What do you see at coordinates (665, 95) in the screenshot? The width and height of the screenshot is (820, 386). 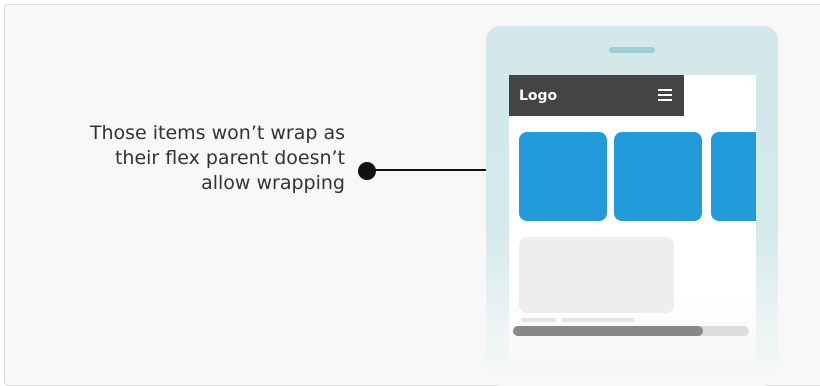 I see `hamburger-icon` at bounding box center [665, 95].